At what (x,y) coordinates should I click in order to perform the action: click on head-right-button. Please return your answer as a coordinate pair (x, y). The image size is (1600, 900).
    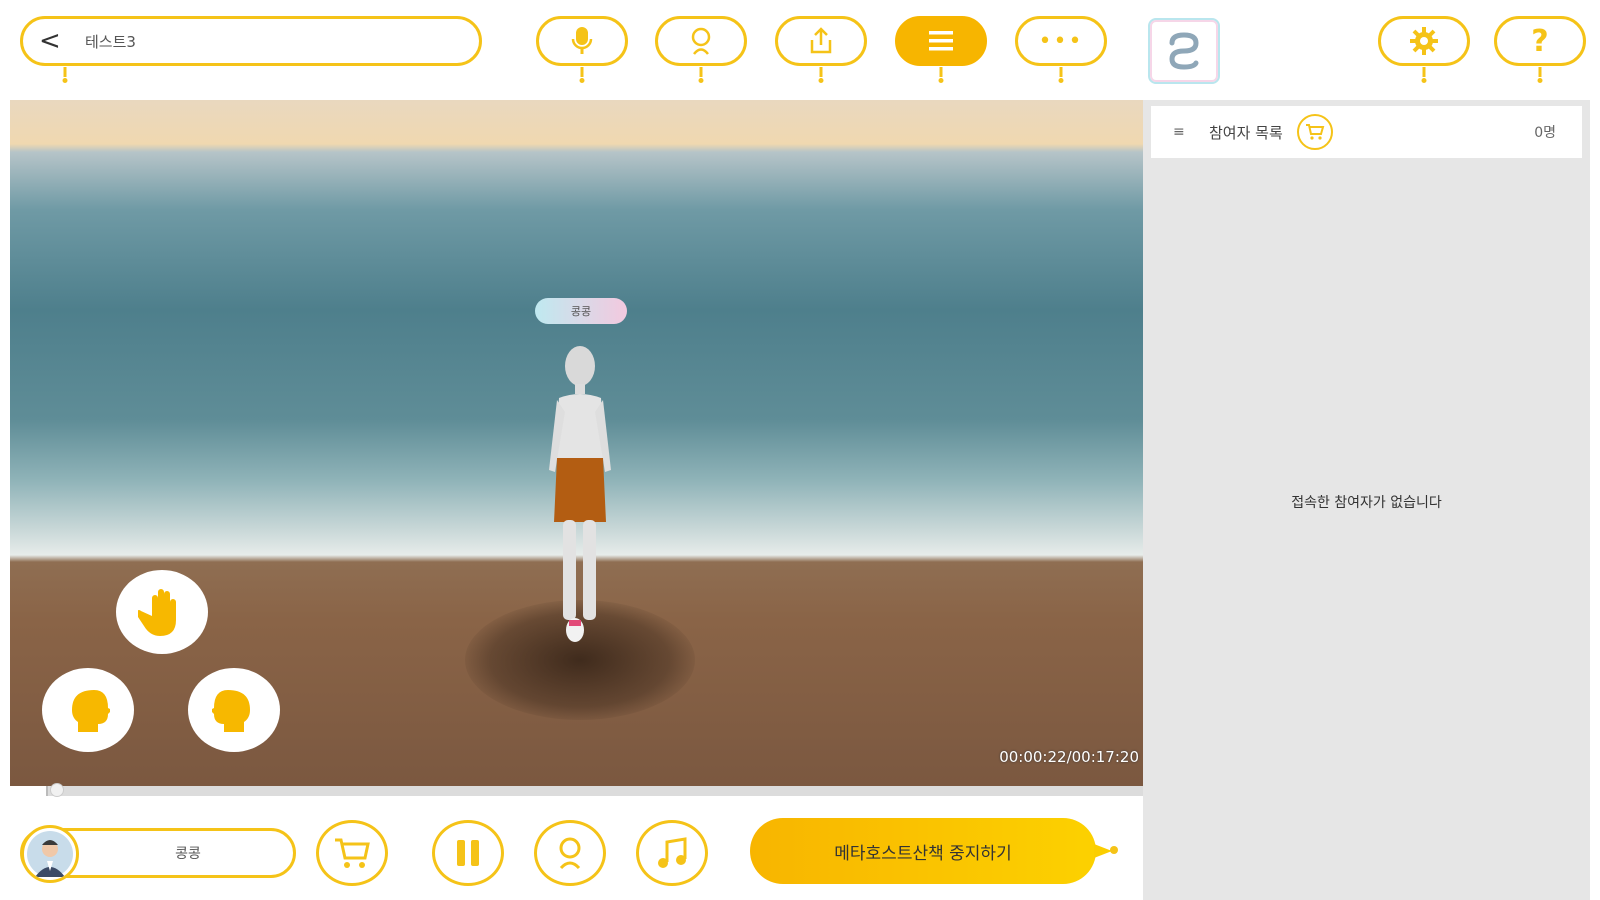
    Looking at the image, I should click on (234, 710).